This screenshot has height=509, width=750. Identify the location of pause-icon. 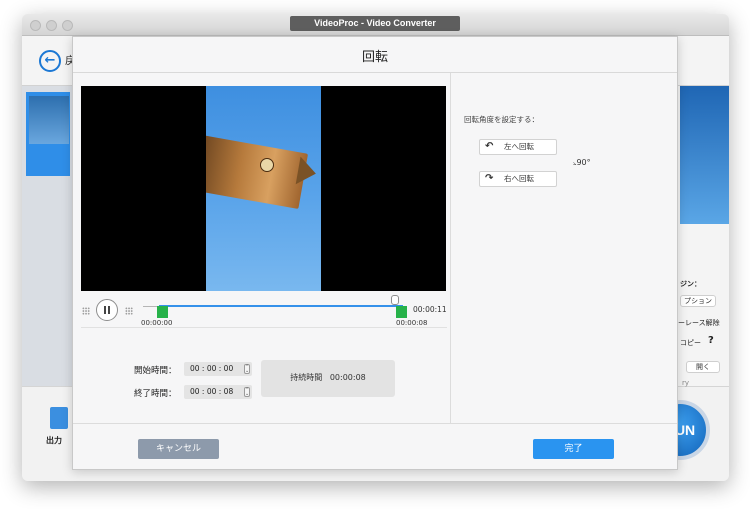
(105, 310).